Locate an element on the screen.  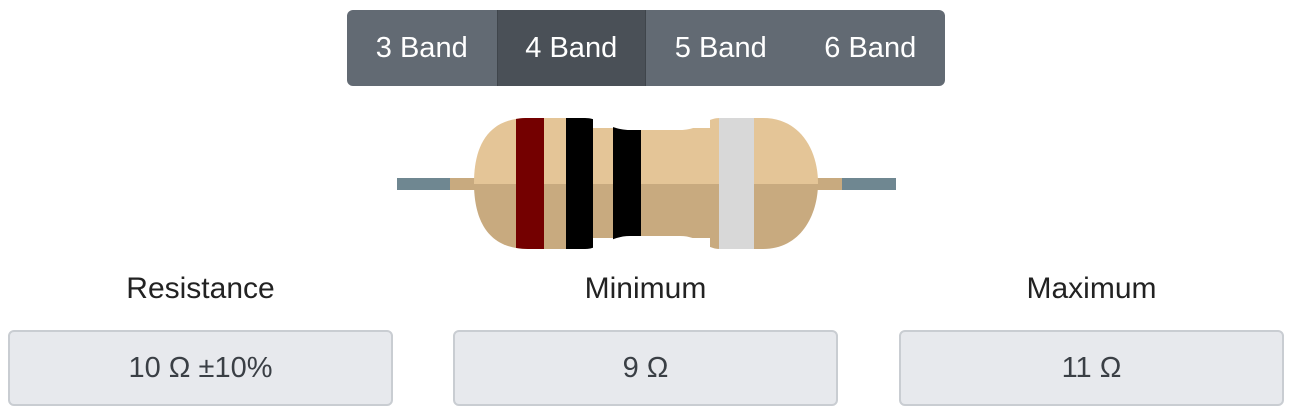
resistance-value: 10 Ω ±10% is located at coordinates (200, 368).